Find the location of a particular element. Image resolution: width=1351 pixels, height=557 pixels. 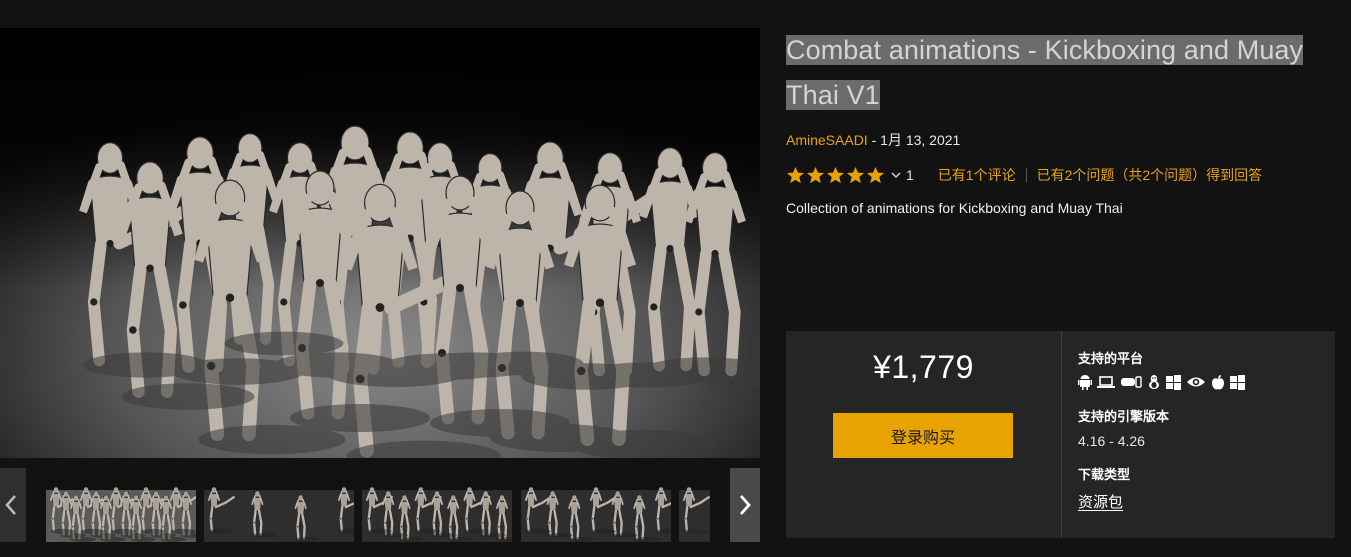

login-to-buy-button: 登录购买 is located at coordinates (923, 435).